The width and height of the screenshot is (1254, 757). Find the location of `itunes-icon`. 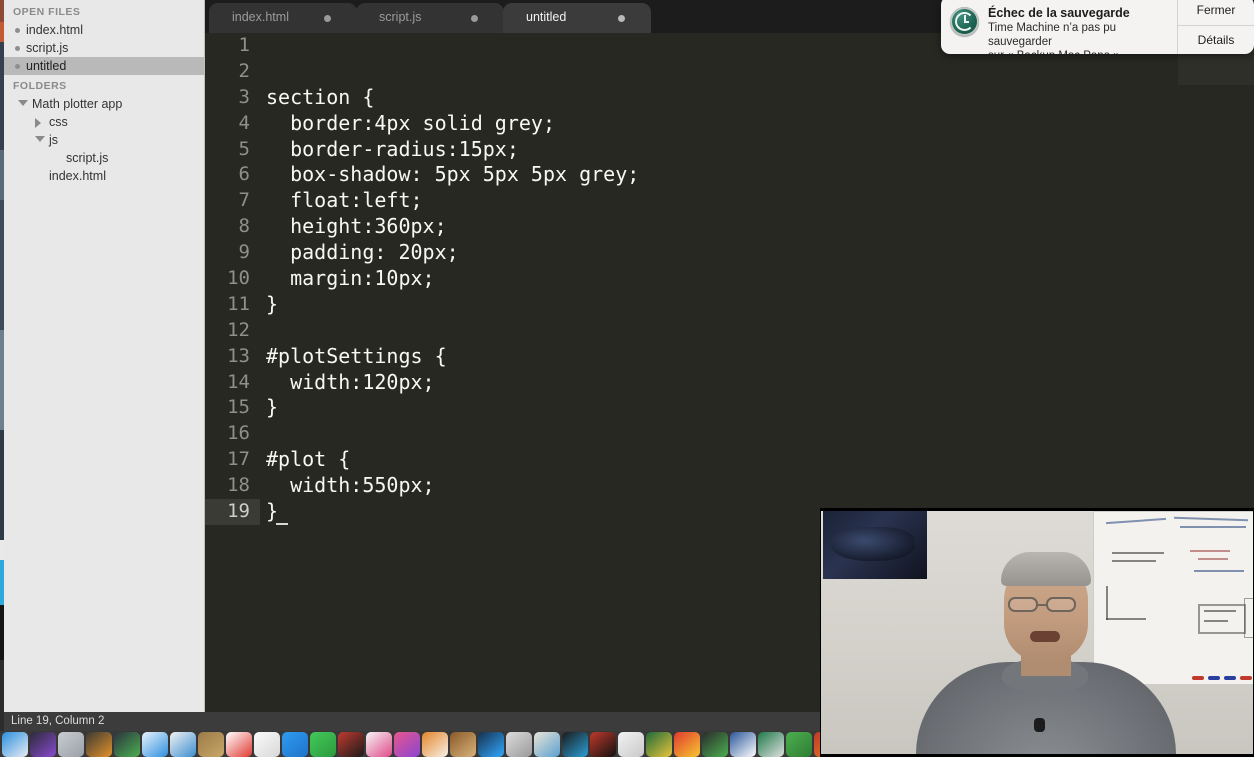

itunes-icon is located at coordinates (407, 744).